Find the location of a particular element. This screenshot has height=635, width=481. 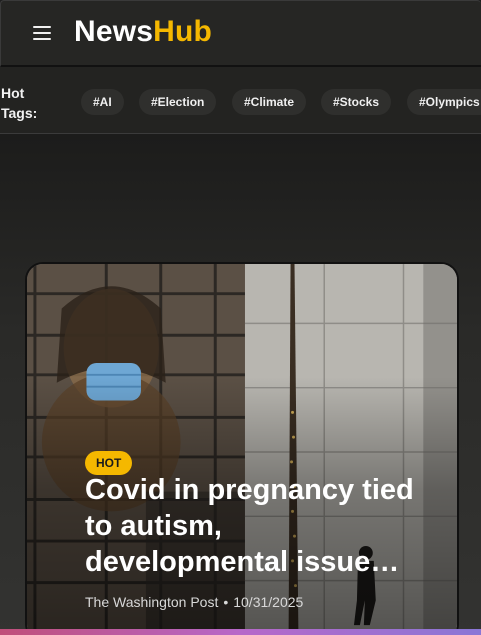

app-header: NewsHub is located at coordinates (240, 33).